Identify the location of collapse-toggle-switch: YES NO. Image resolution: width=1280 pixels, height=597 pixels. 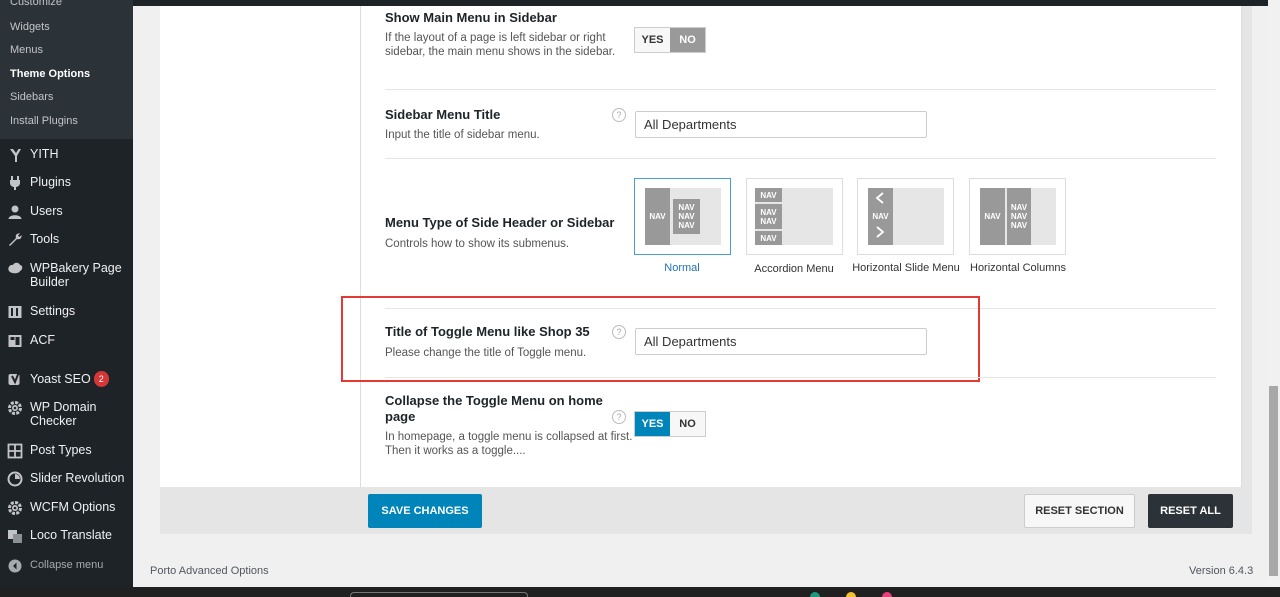
(670, 424).